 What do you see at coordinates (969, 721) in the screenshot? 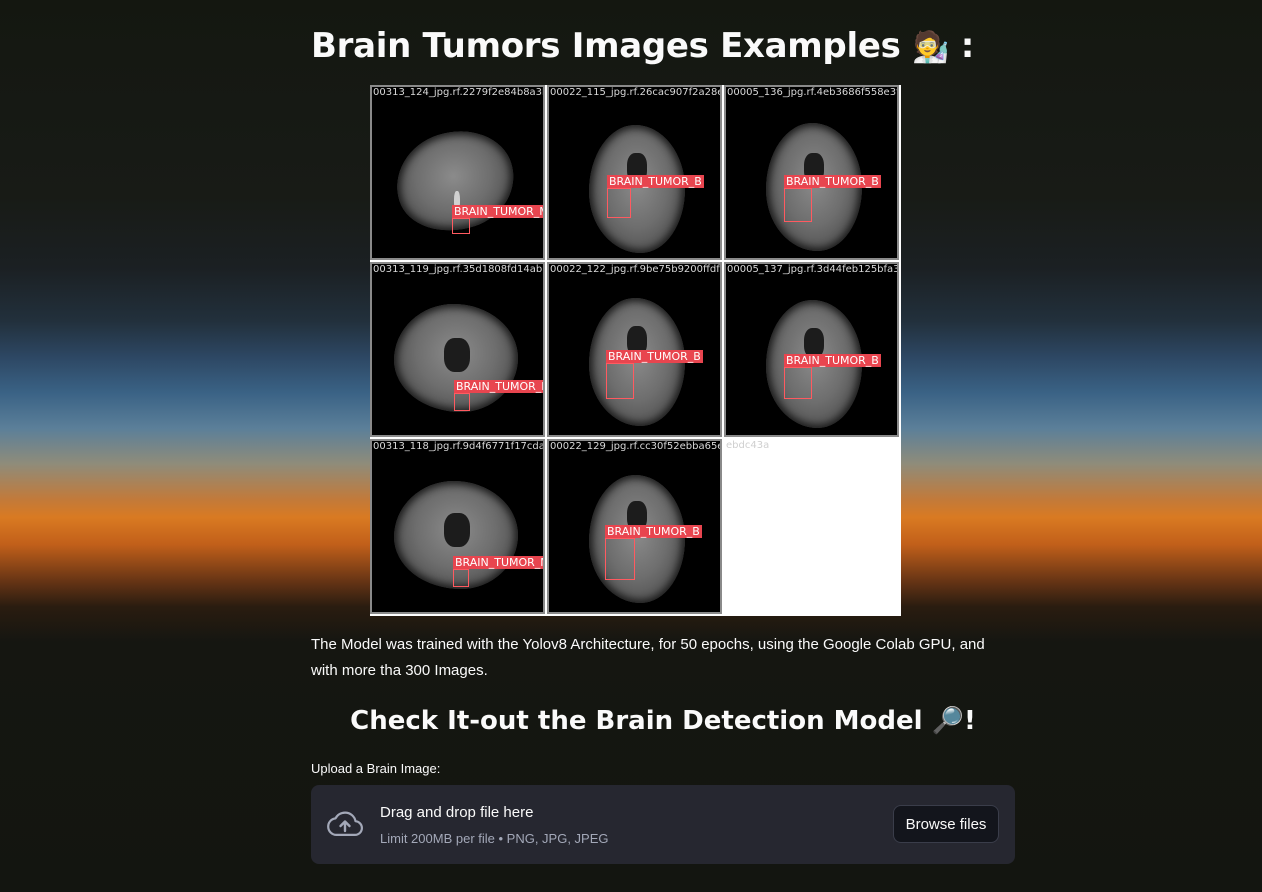
I see `section-title-suffix: !` at bounding box center [969, 721].